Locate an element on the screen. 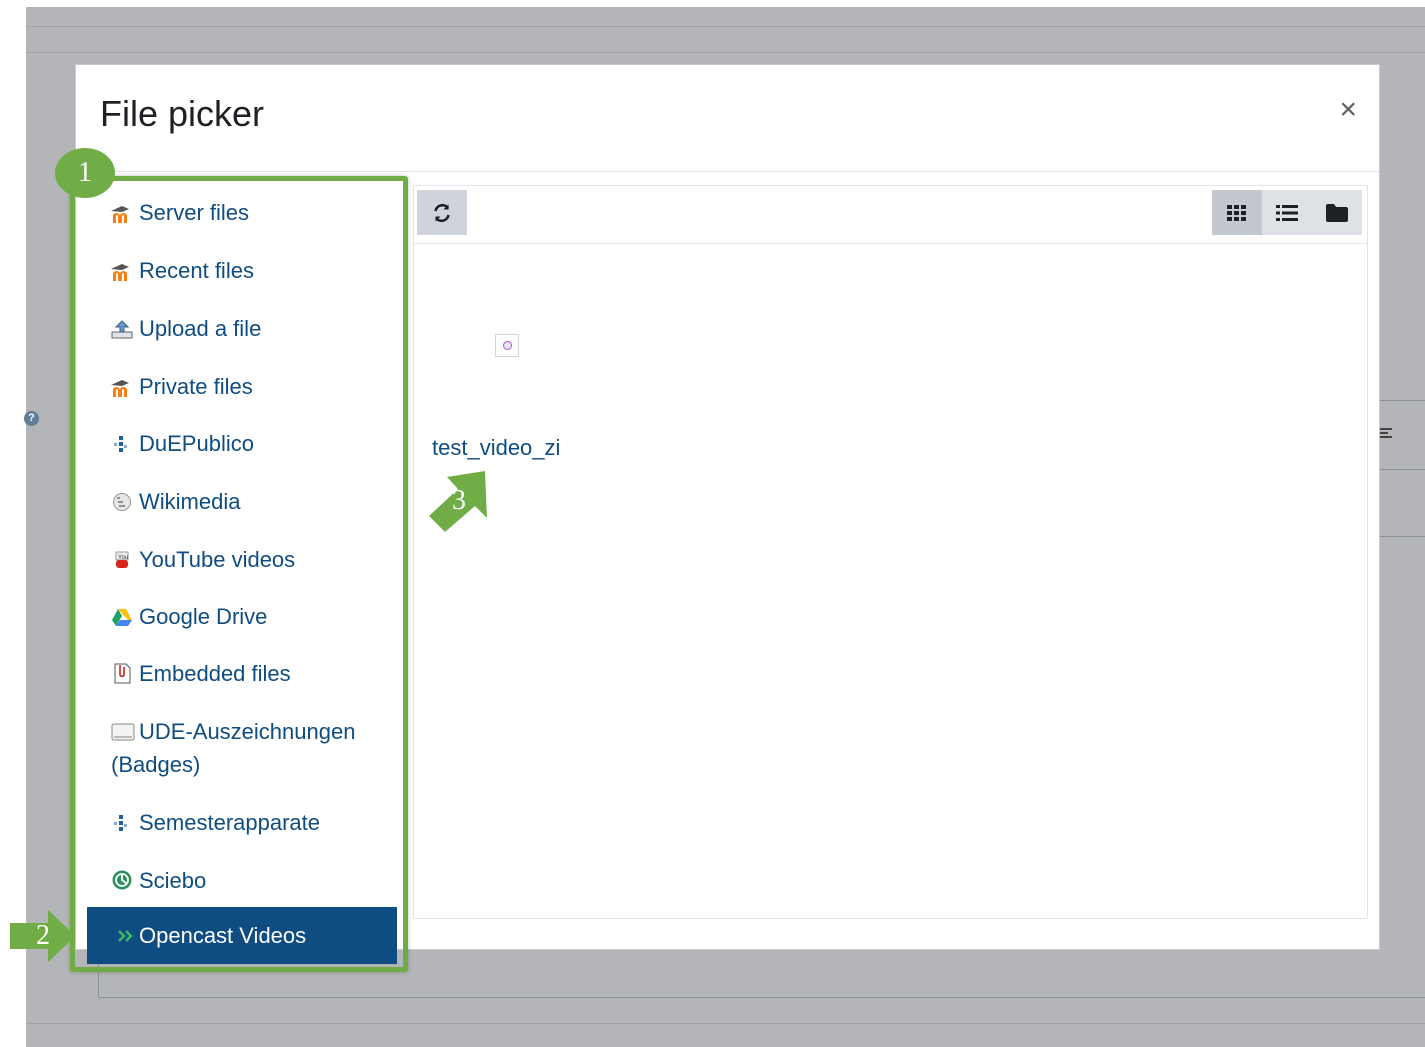 Image resolution: width=1425 pixels, height=1047 pixels. refresh-icon is located at coordinates (442, 212).